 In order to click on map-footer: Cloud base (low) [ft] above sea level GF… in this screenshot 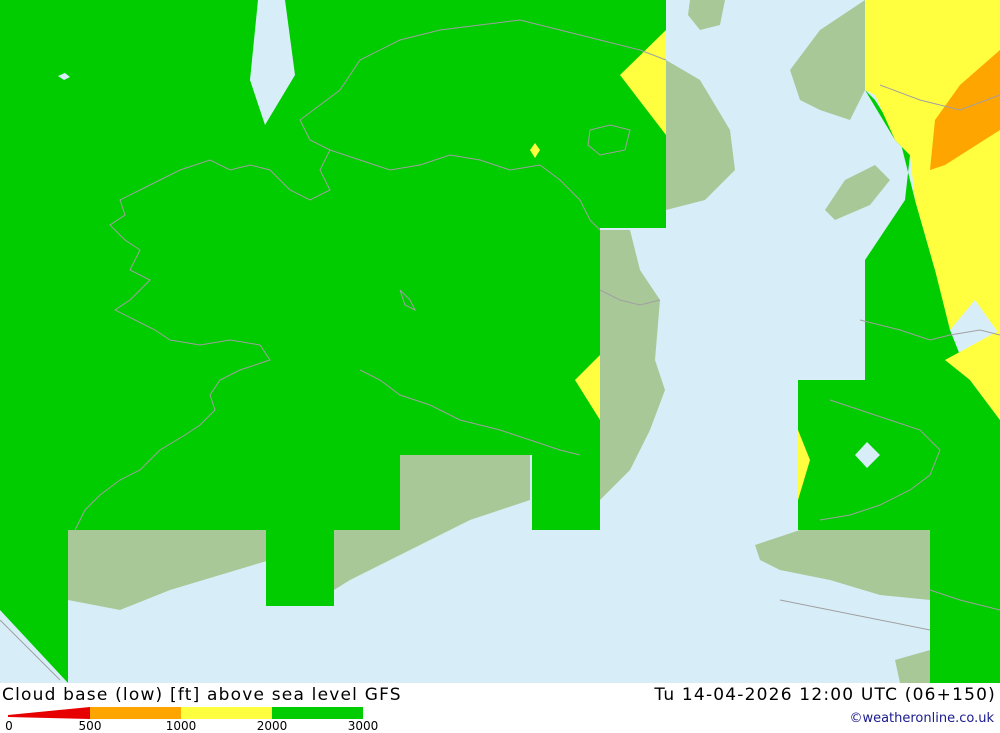, I will do `click(500, 708)`.